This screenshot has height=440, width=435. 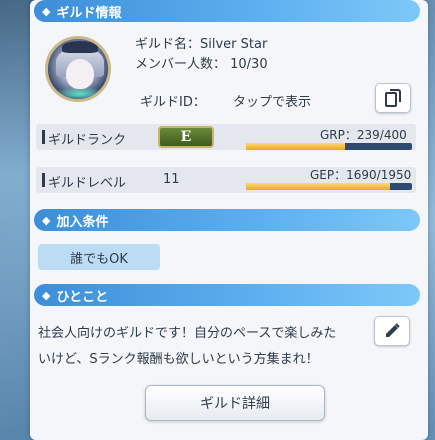 I want to click on guild-level-value: 11, so click(x=171, y=179).